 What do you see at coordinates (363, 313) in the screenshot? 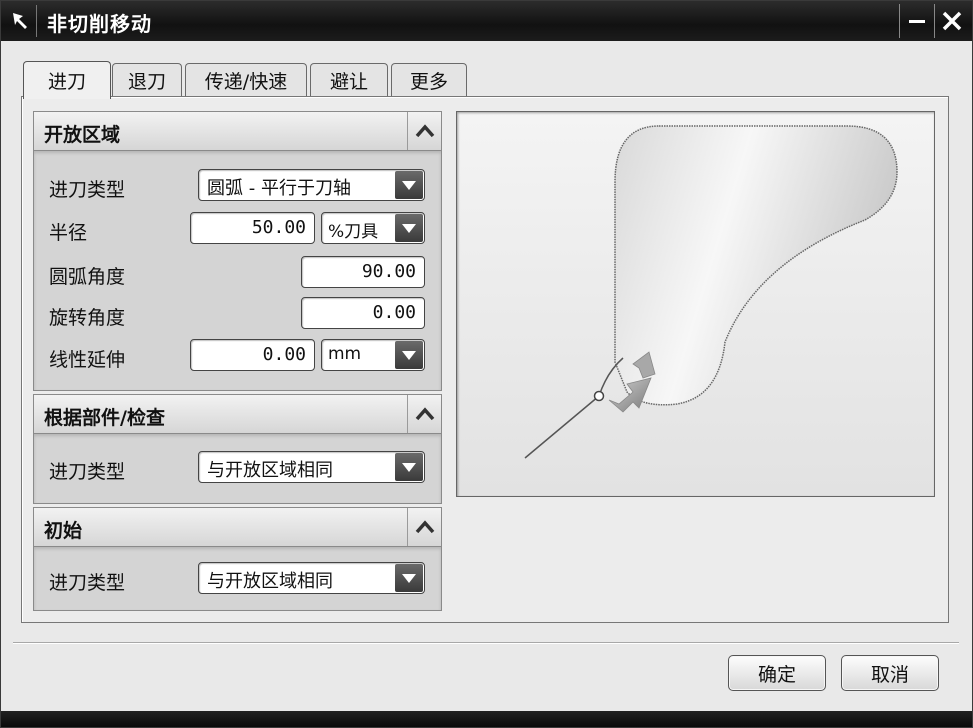
I see `rotation-angle-input: 0.00` at bounding box center [363, 313].